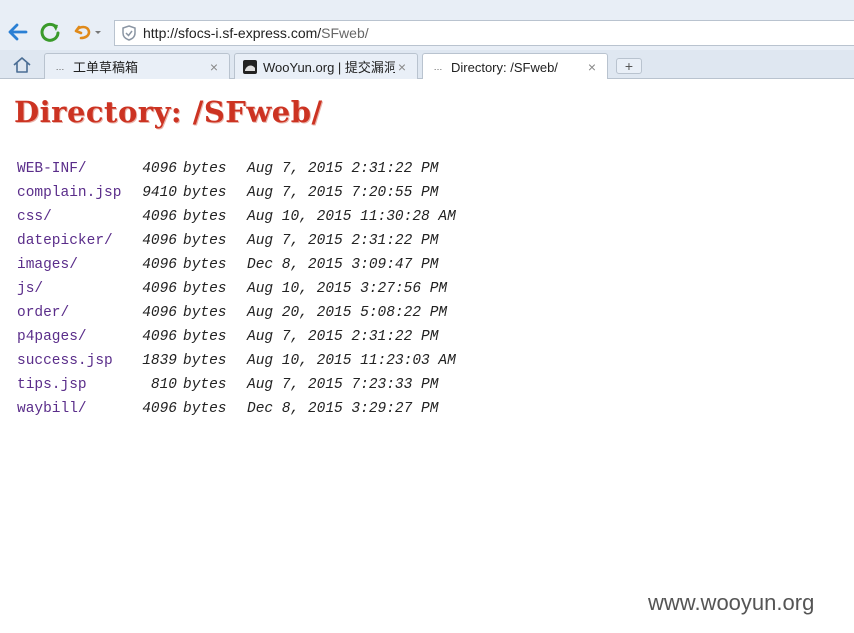  Describe the element at coordinates (52, 169) in the screenshot. I see `file-link: WEB-INF/` at that location.